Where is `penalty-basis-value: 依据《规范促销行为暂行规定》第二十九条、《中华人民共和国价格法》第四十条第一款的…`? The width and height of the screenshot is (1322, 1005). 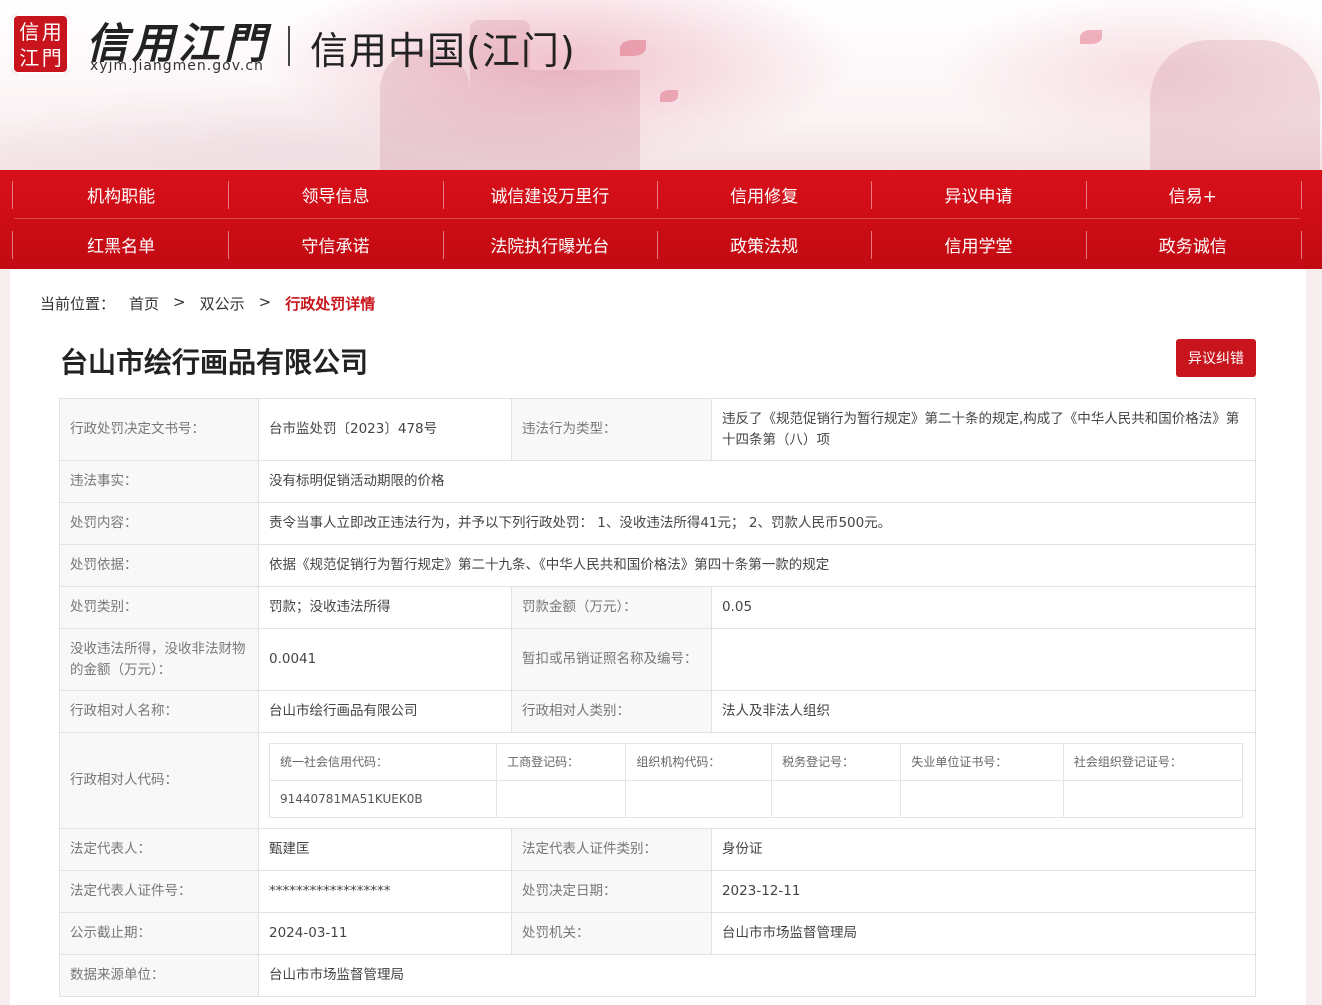 penalty-basis-value: 依据《规范促销行为暂行规定》第二十九条、《中华人民共和国价格法》第四十条第一款的… is located at coordinates (757, 565).